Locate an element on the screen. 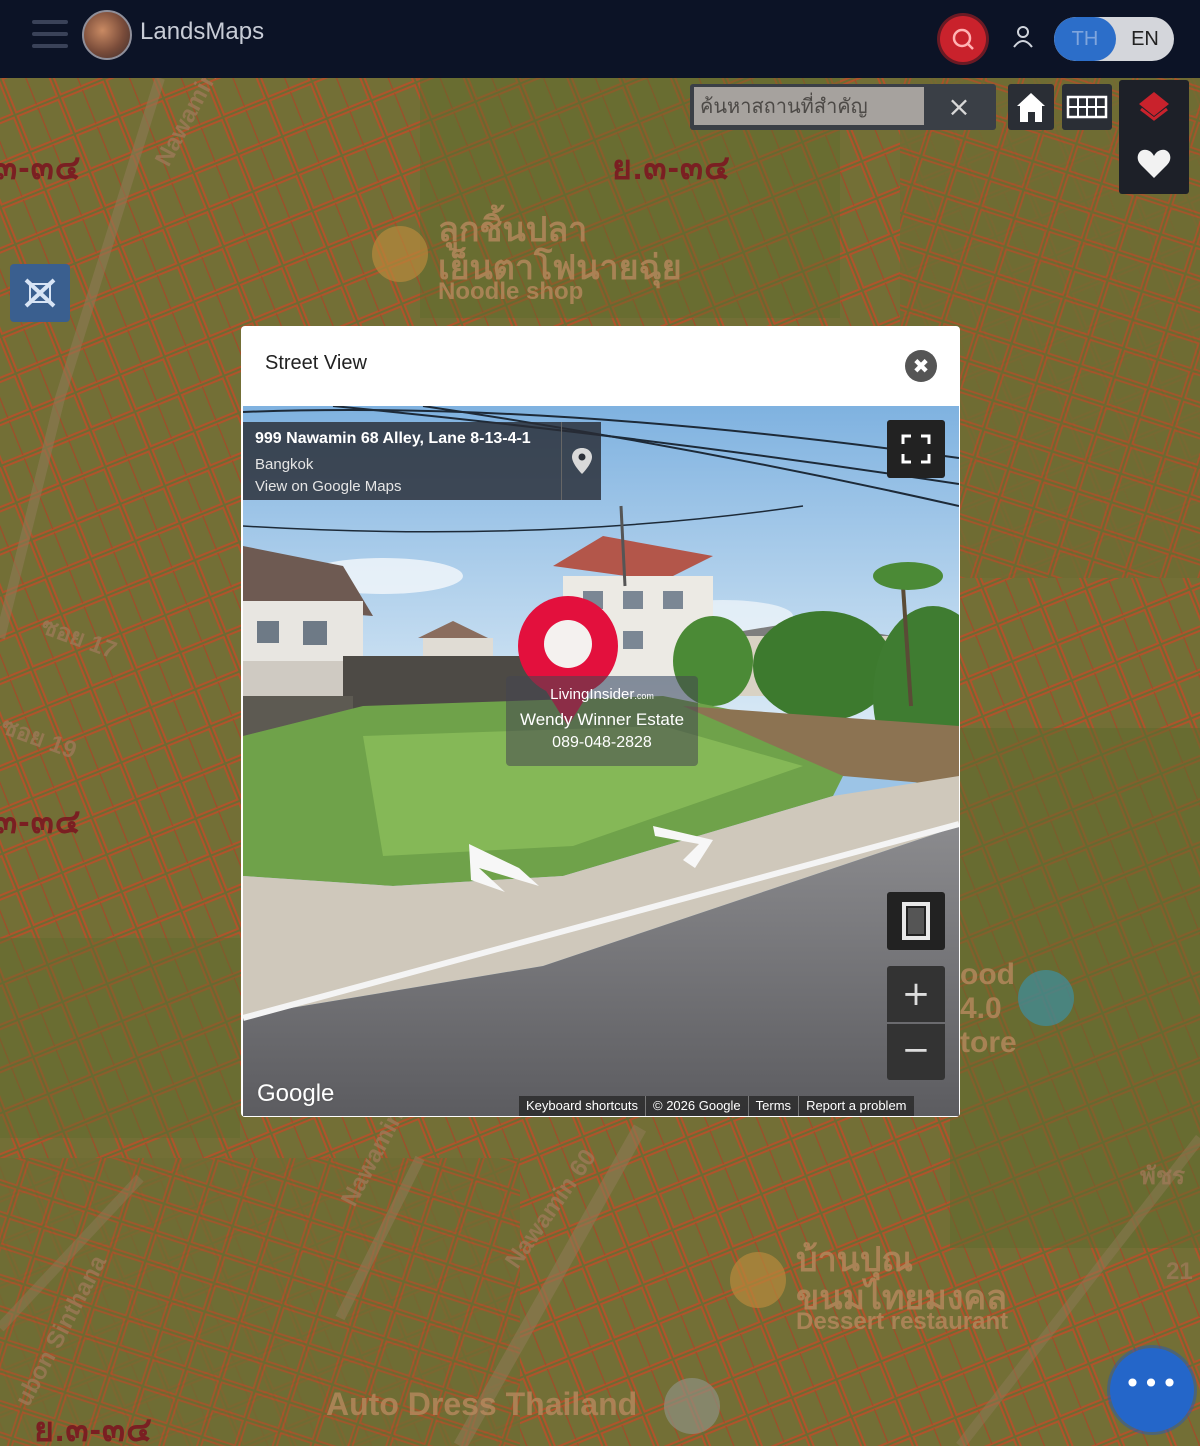 The height and width of the screenshot is (1446, 1200). road-label: พัชร is located at coordinates (1162, 1176).